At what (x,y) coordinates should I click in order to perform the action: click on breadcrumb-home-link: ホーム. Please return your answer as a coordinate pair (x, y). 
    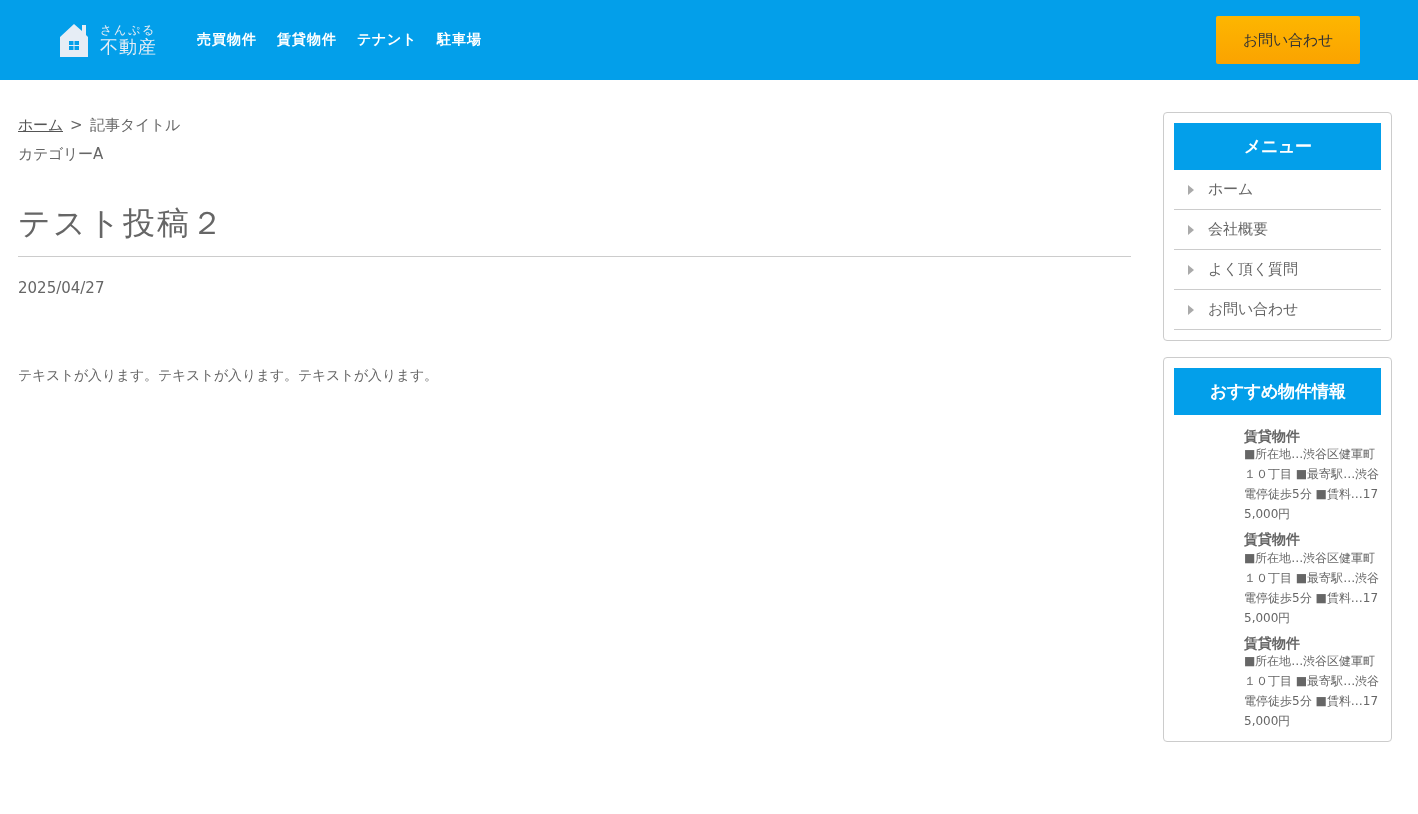
    Looking at the image, I should click on (40, 125).